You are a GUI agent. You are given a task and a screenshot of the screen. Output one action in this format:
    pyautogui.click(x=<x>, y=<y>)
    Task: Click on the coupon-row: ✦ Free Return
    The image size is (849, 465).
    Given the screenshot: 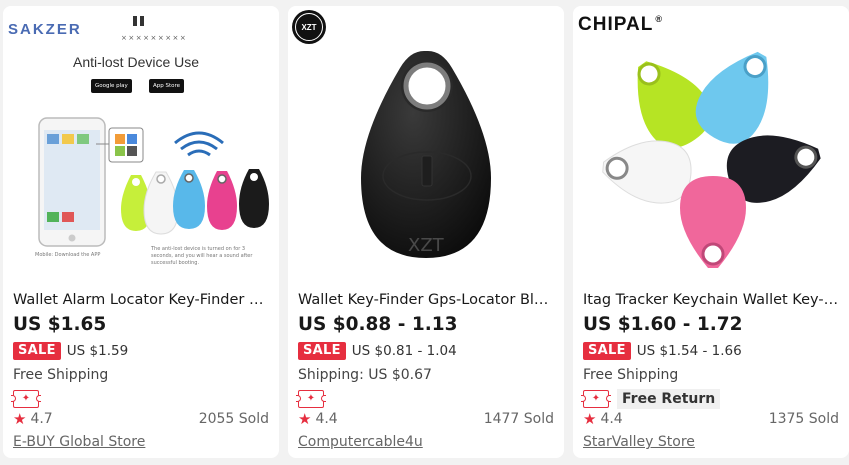 What is the action you would take?
    pyautogui.click(x=651, y=399)
    